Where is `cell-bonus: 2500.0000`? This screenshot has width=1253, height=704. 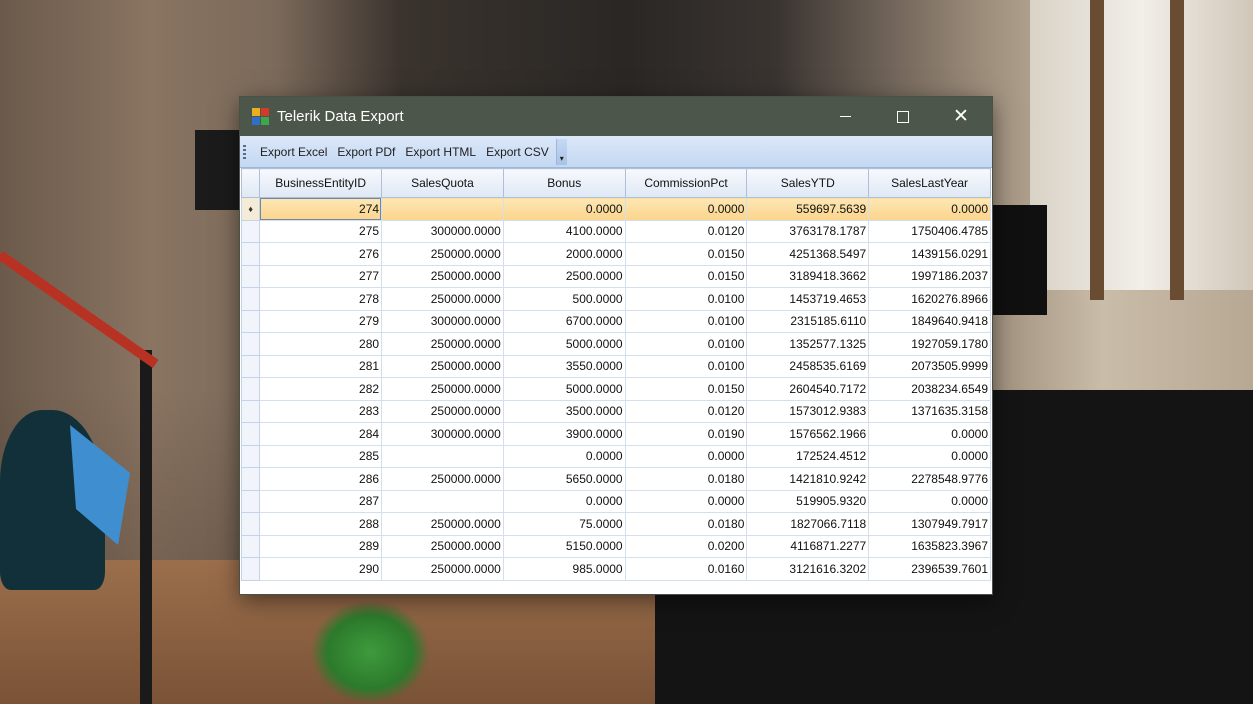
cell-bonus: 2500.0000 is located at coordinates (564, 276).